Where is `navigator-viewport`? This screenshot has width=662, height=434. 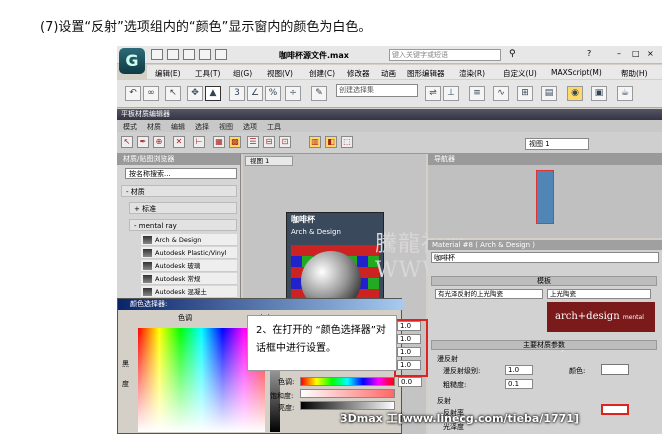 navigator-viewport is located at coordinates (545, 197).